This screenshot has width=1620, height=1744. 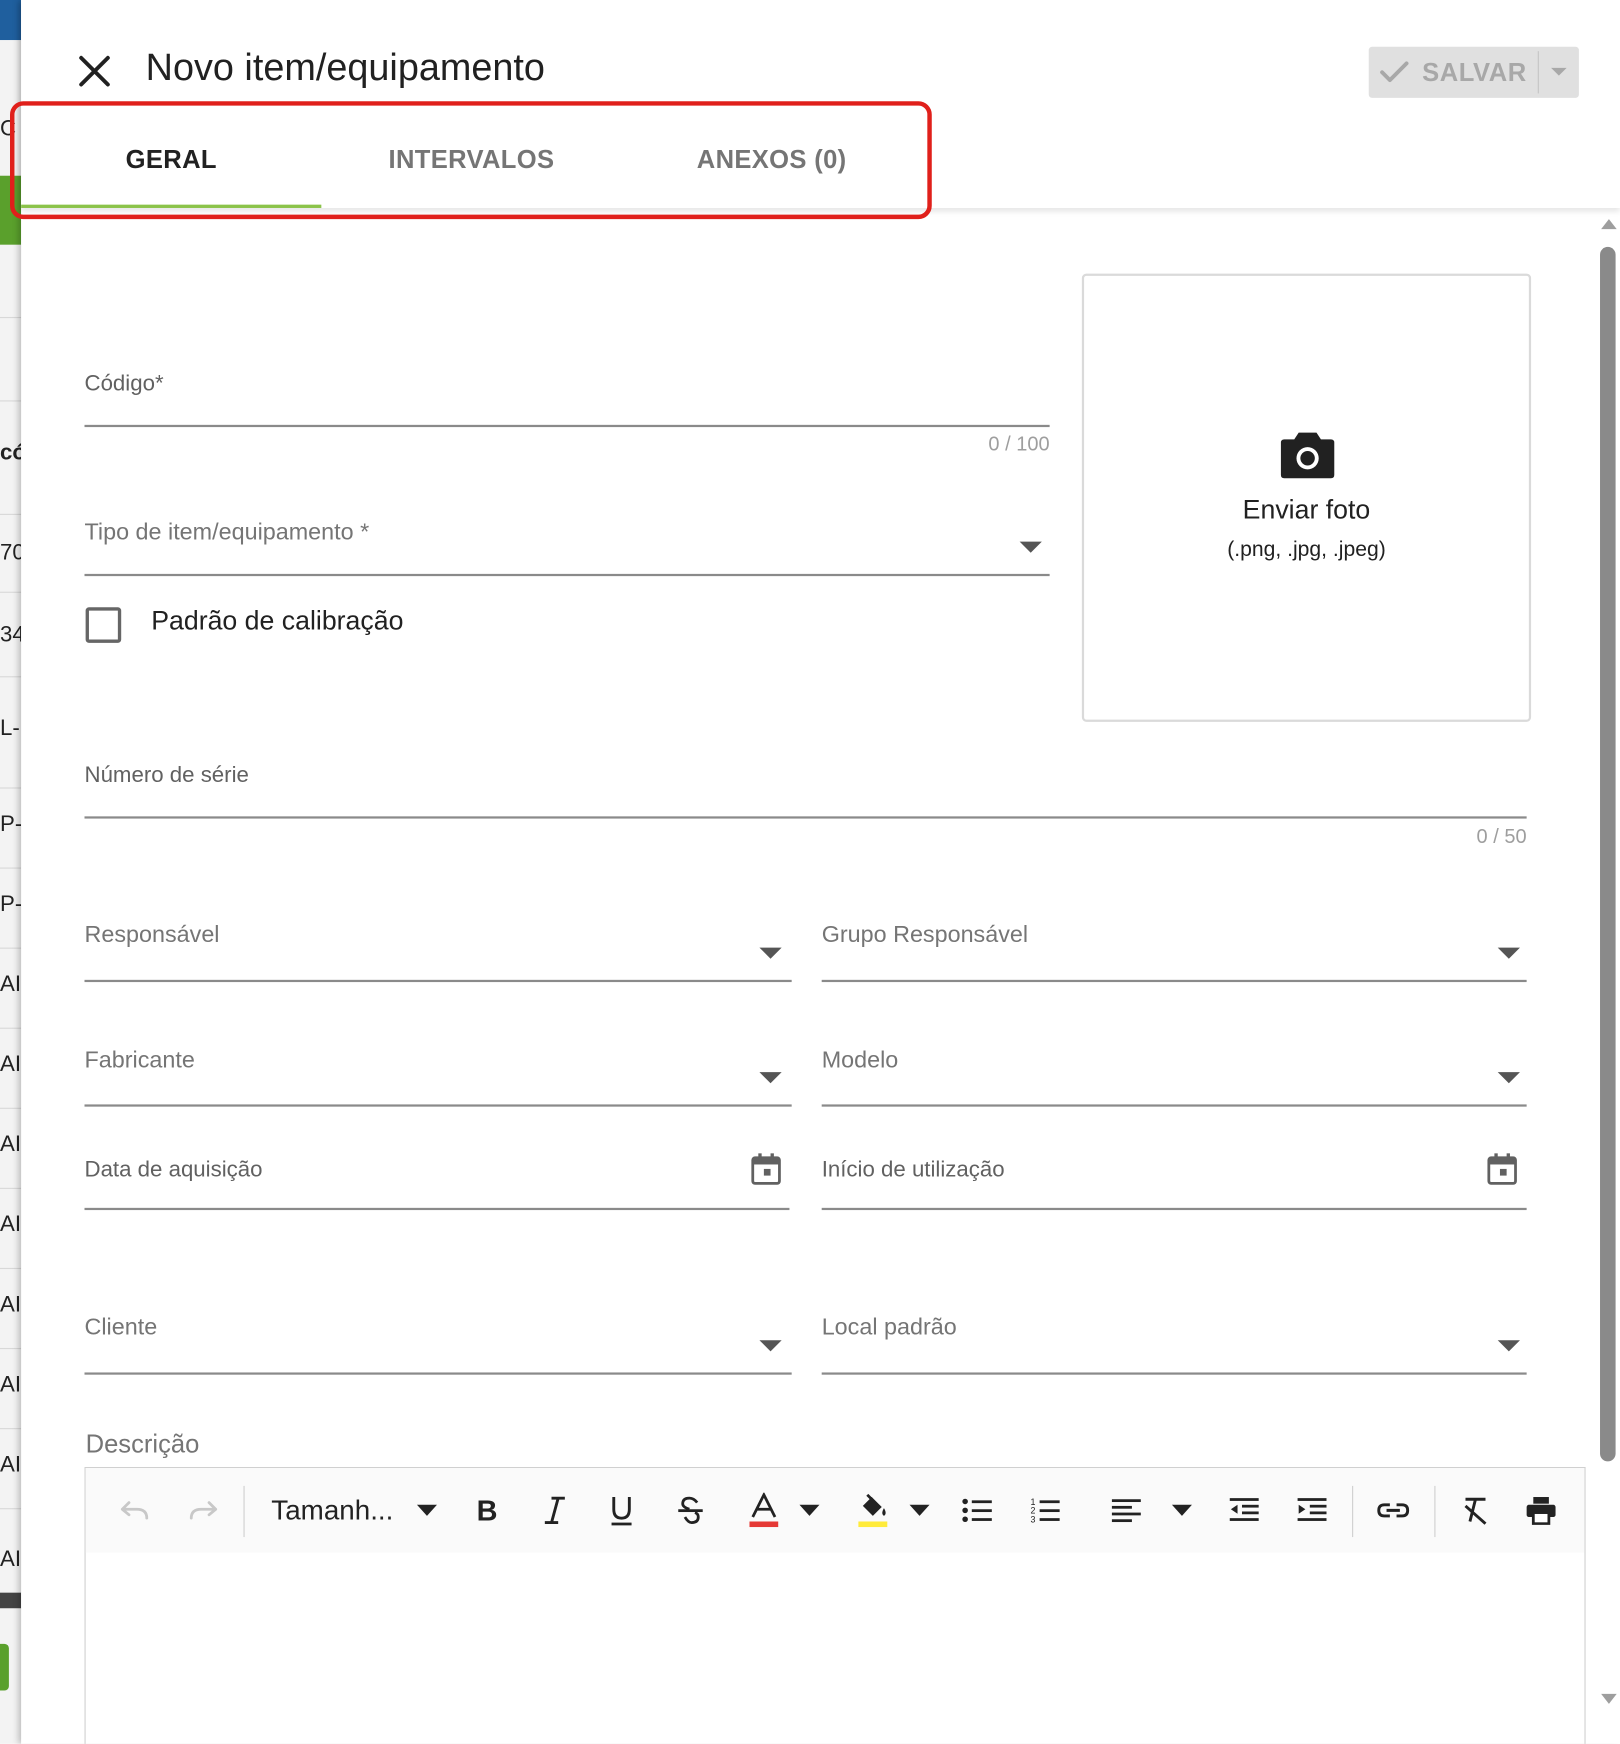 What do you see at coordinates (103, 625) in the screenshot?
I see `padrao-calibracao-checkbox` at bounding box center [103, 625].